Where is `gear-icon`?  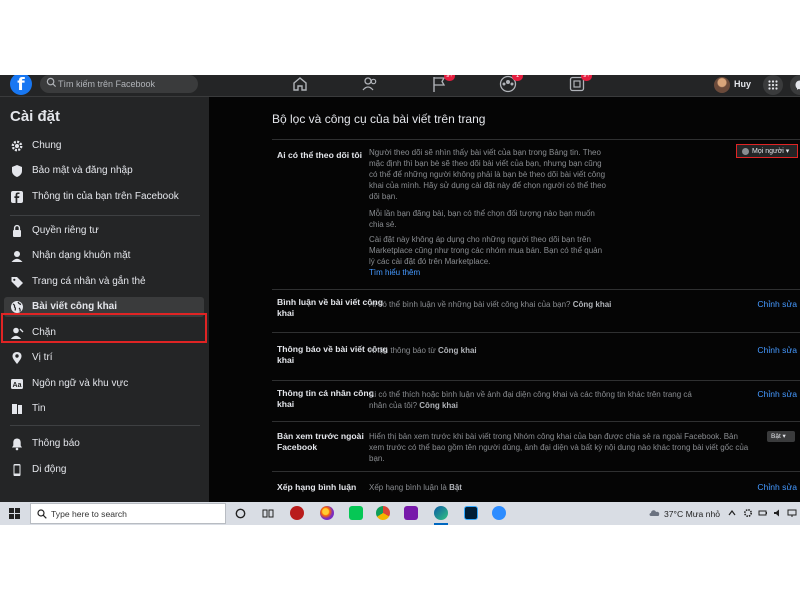
gear-icon is located at coordinates (17, 146).